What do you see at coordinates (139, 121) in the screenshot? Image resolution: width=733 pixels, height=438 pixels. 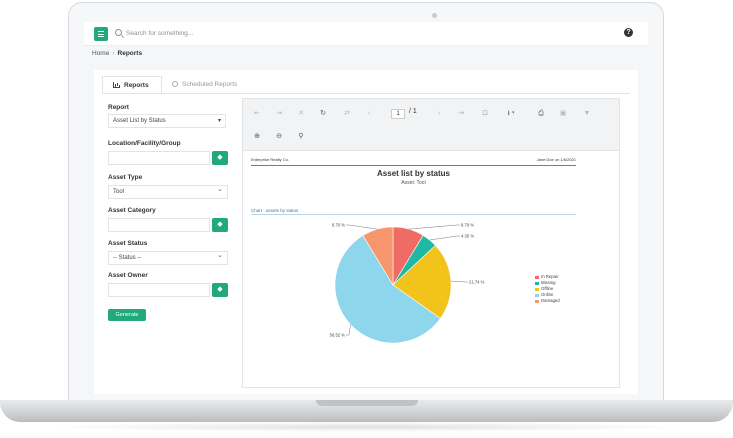 I see `report-select-value: Asset List by Status` at bounding box center [139, 121].